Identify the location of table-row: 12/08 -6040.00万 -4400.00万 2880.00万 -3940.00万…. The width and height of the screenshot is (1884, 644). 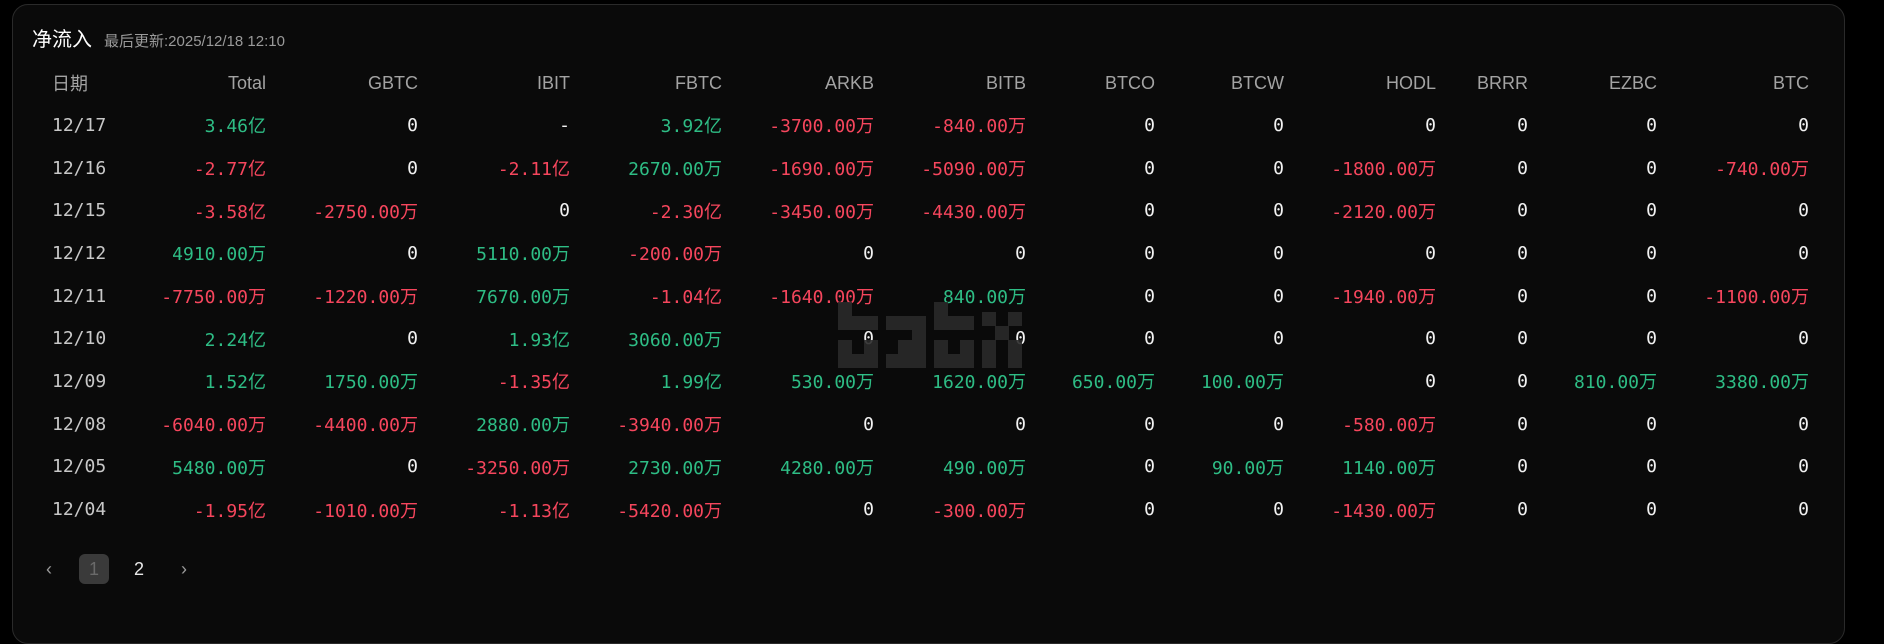
(919, 424).